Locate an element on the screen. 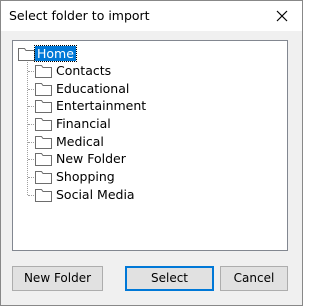  cancel-button: Cancel is located at coordinates (254, 278).